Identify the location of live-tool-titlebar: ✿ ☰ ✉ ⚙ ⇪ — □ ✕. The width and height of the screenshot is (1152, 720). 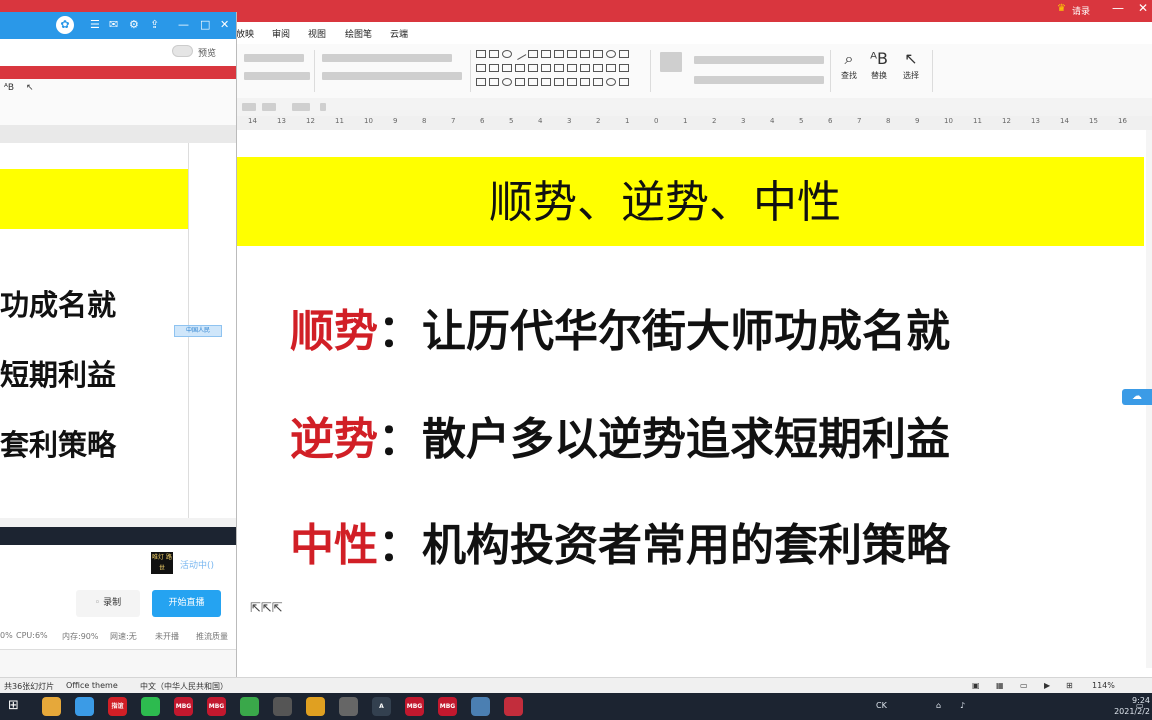
(118, 25).